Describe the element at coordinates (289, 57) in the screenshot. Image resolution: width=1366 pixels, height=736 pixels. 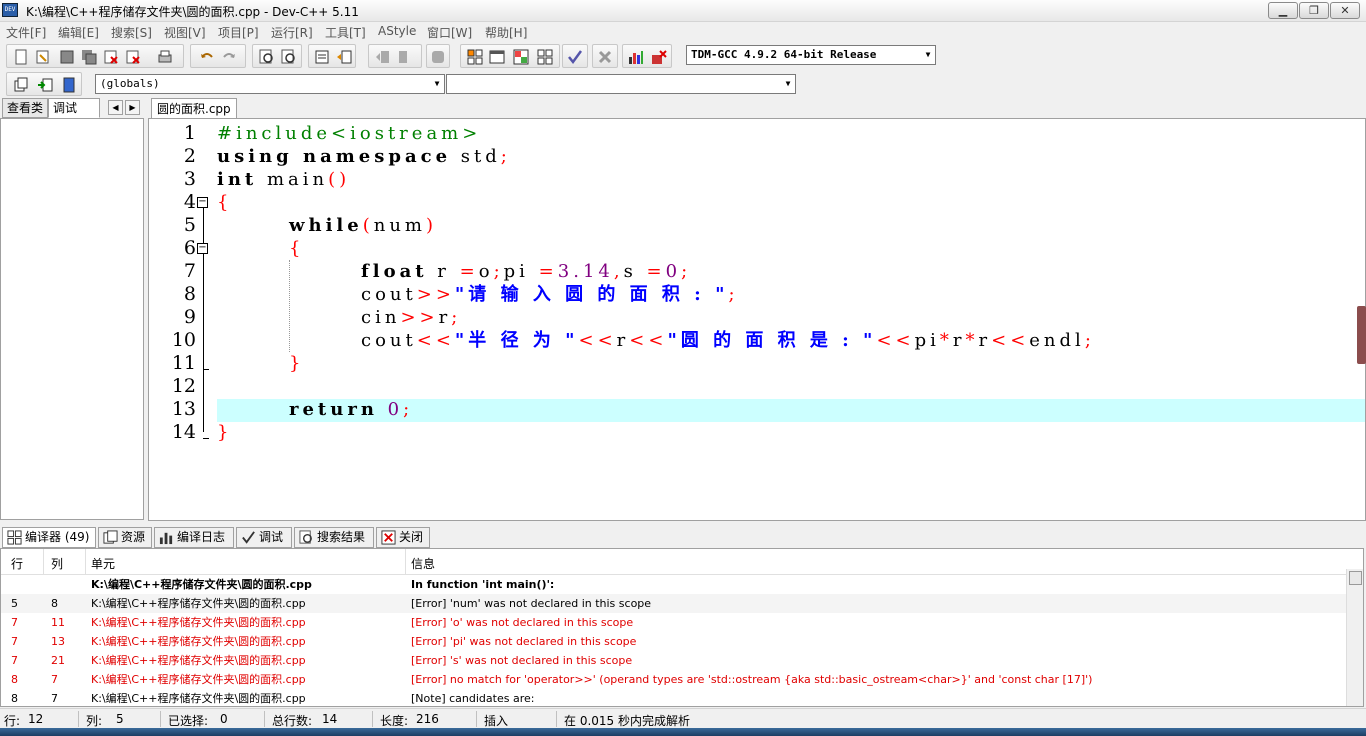
I see `replace-icon` at that location.